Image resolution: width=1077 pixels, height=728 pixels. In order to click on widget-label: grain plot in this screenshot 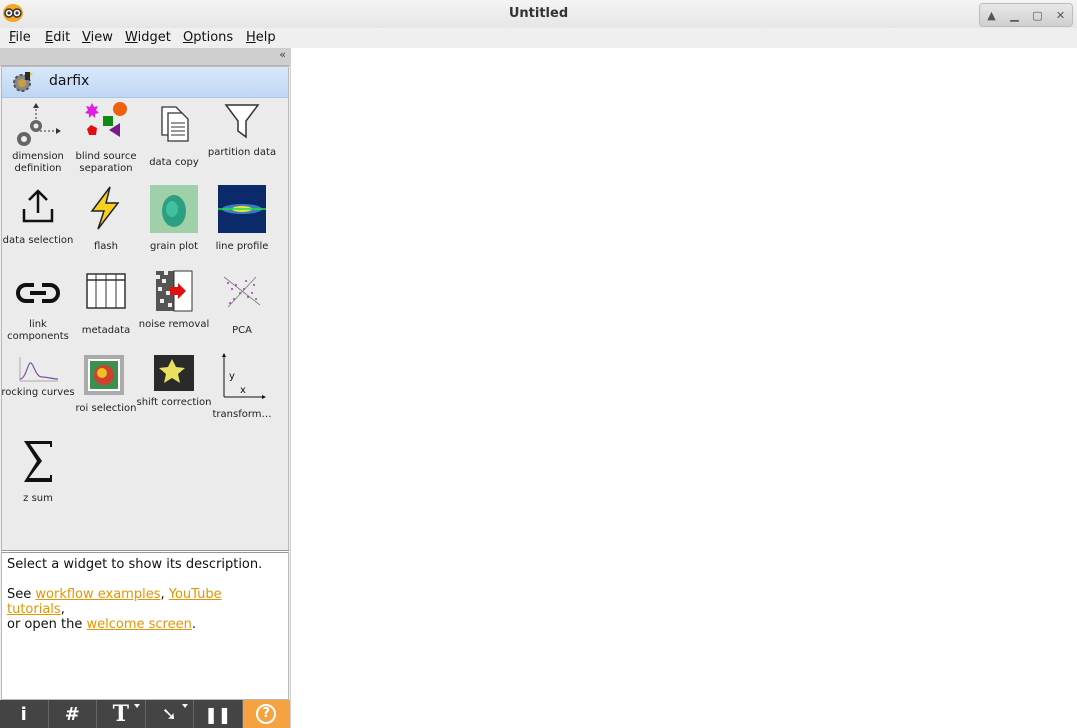, I will do `click(174, 246)`.